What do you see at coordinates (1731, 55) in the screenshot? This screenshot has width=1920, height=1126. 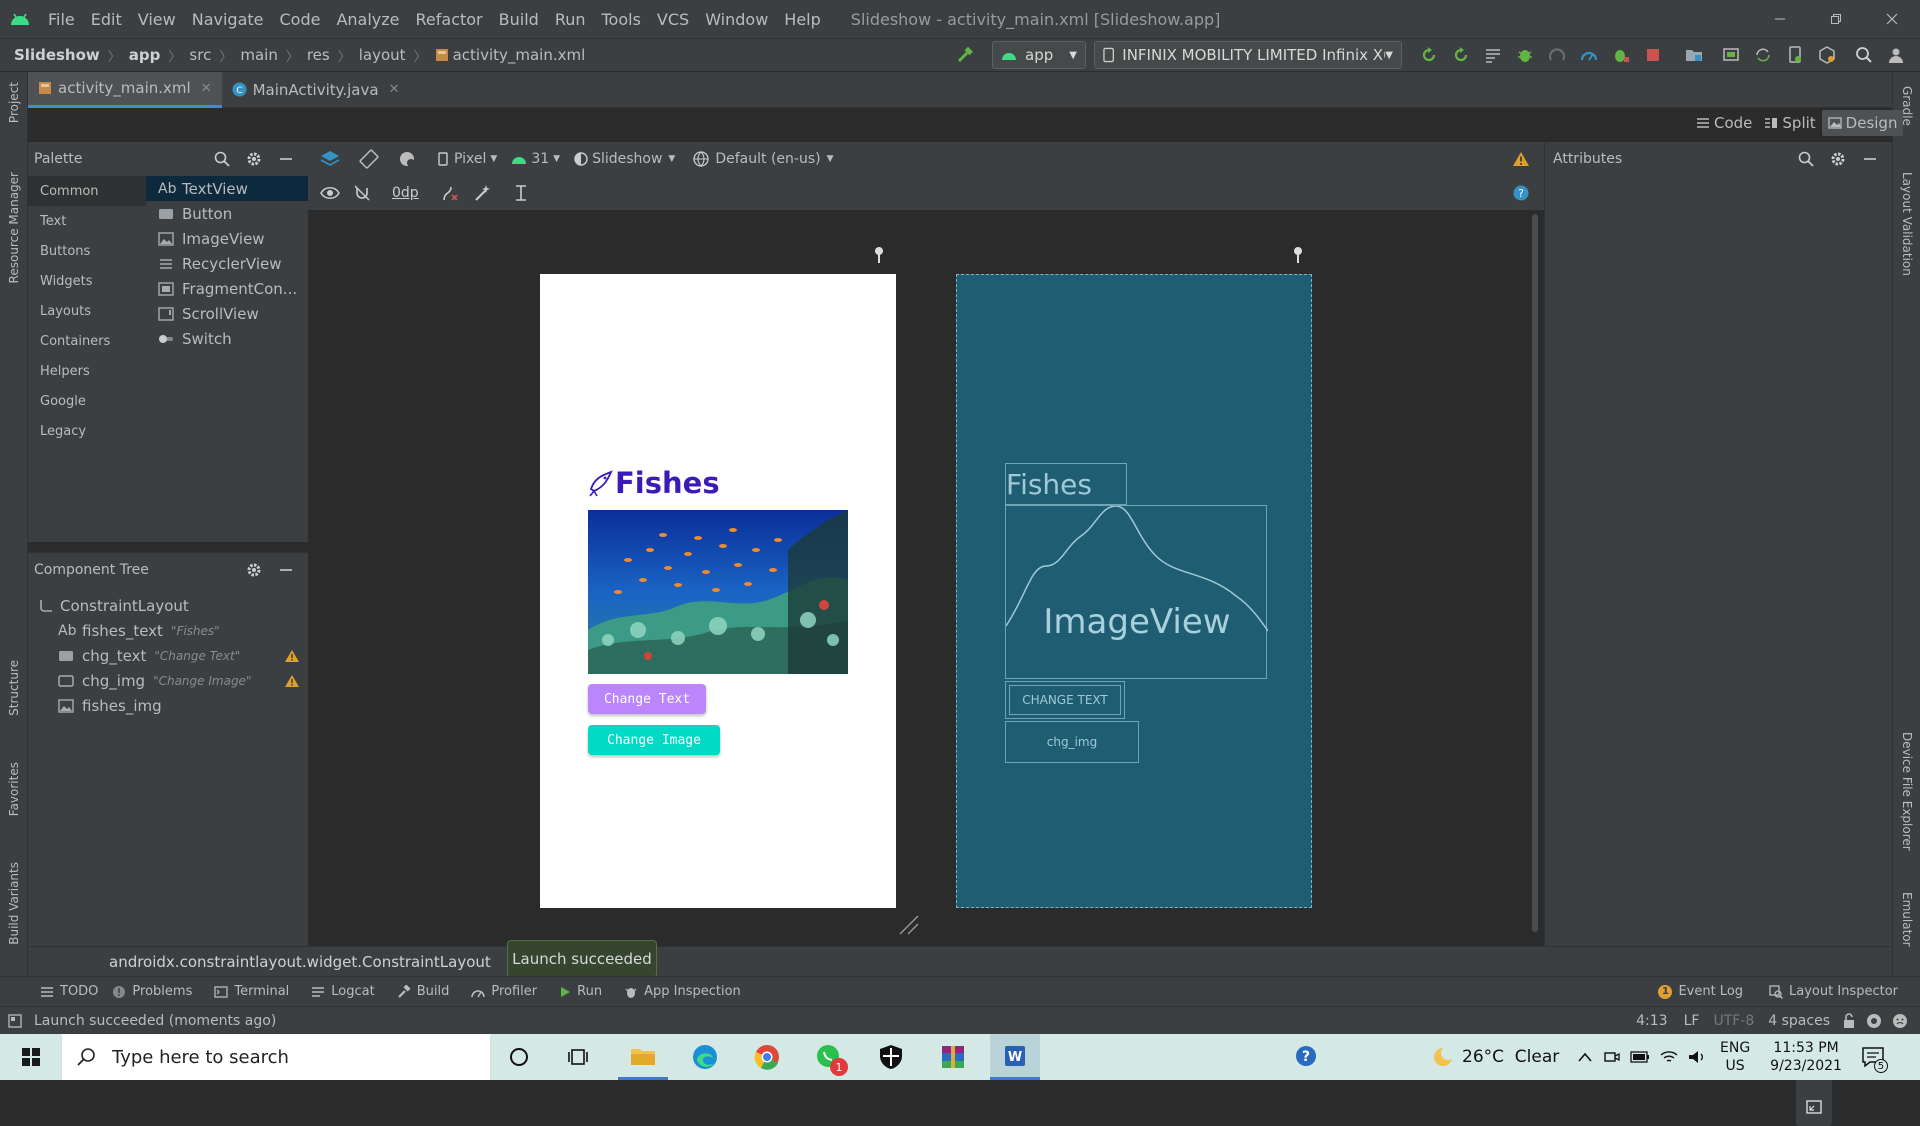 I see `avd-manager-icon` at bounding box center [1731, 55].